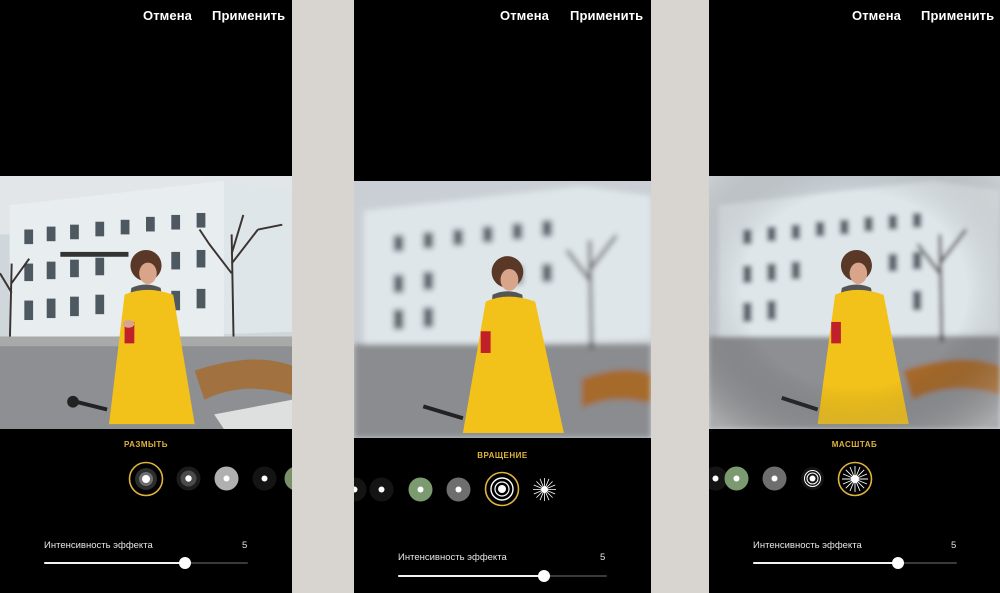 This screenshot has width=1000, height=593. I want to click on mode-label: РАЗМЫТЬ, so click(146, 444).